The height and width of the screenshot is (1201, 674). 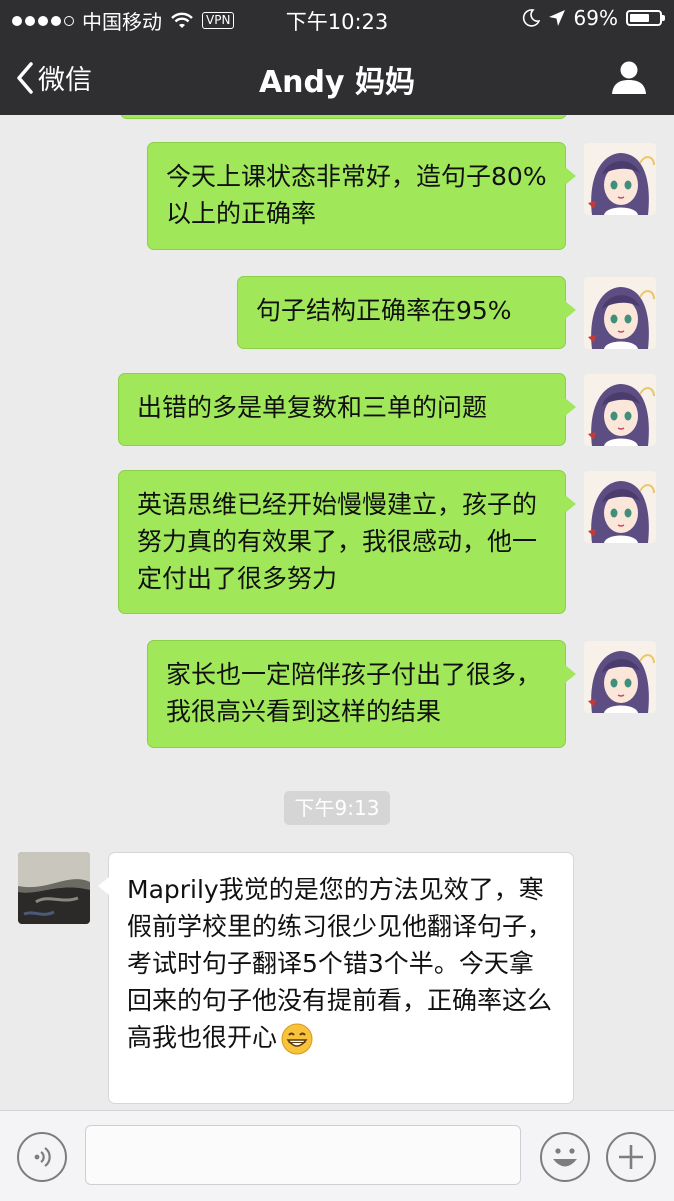 I want to click on plus-icon, so click(x=631, y=1157).